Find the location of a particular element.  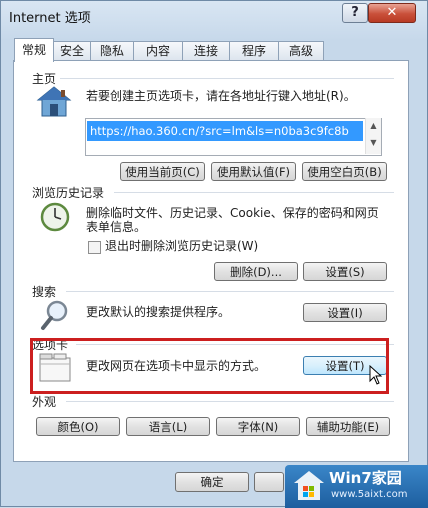

accessibility-button: 辅助功能(E) is located at coordinates (348, 426).